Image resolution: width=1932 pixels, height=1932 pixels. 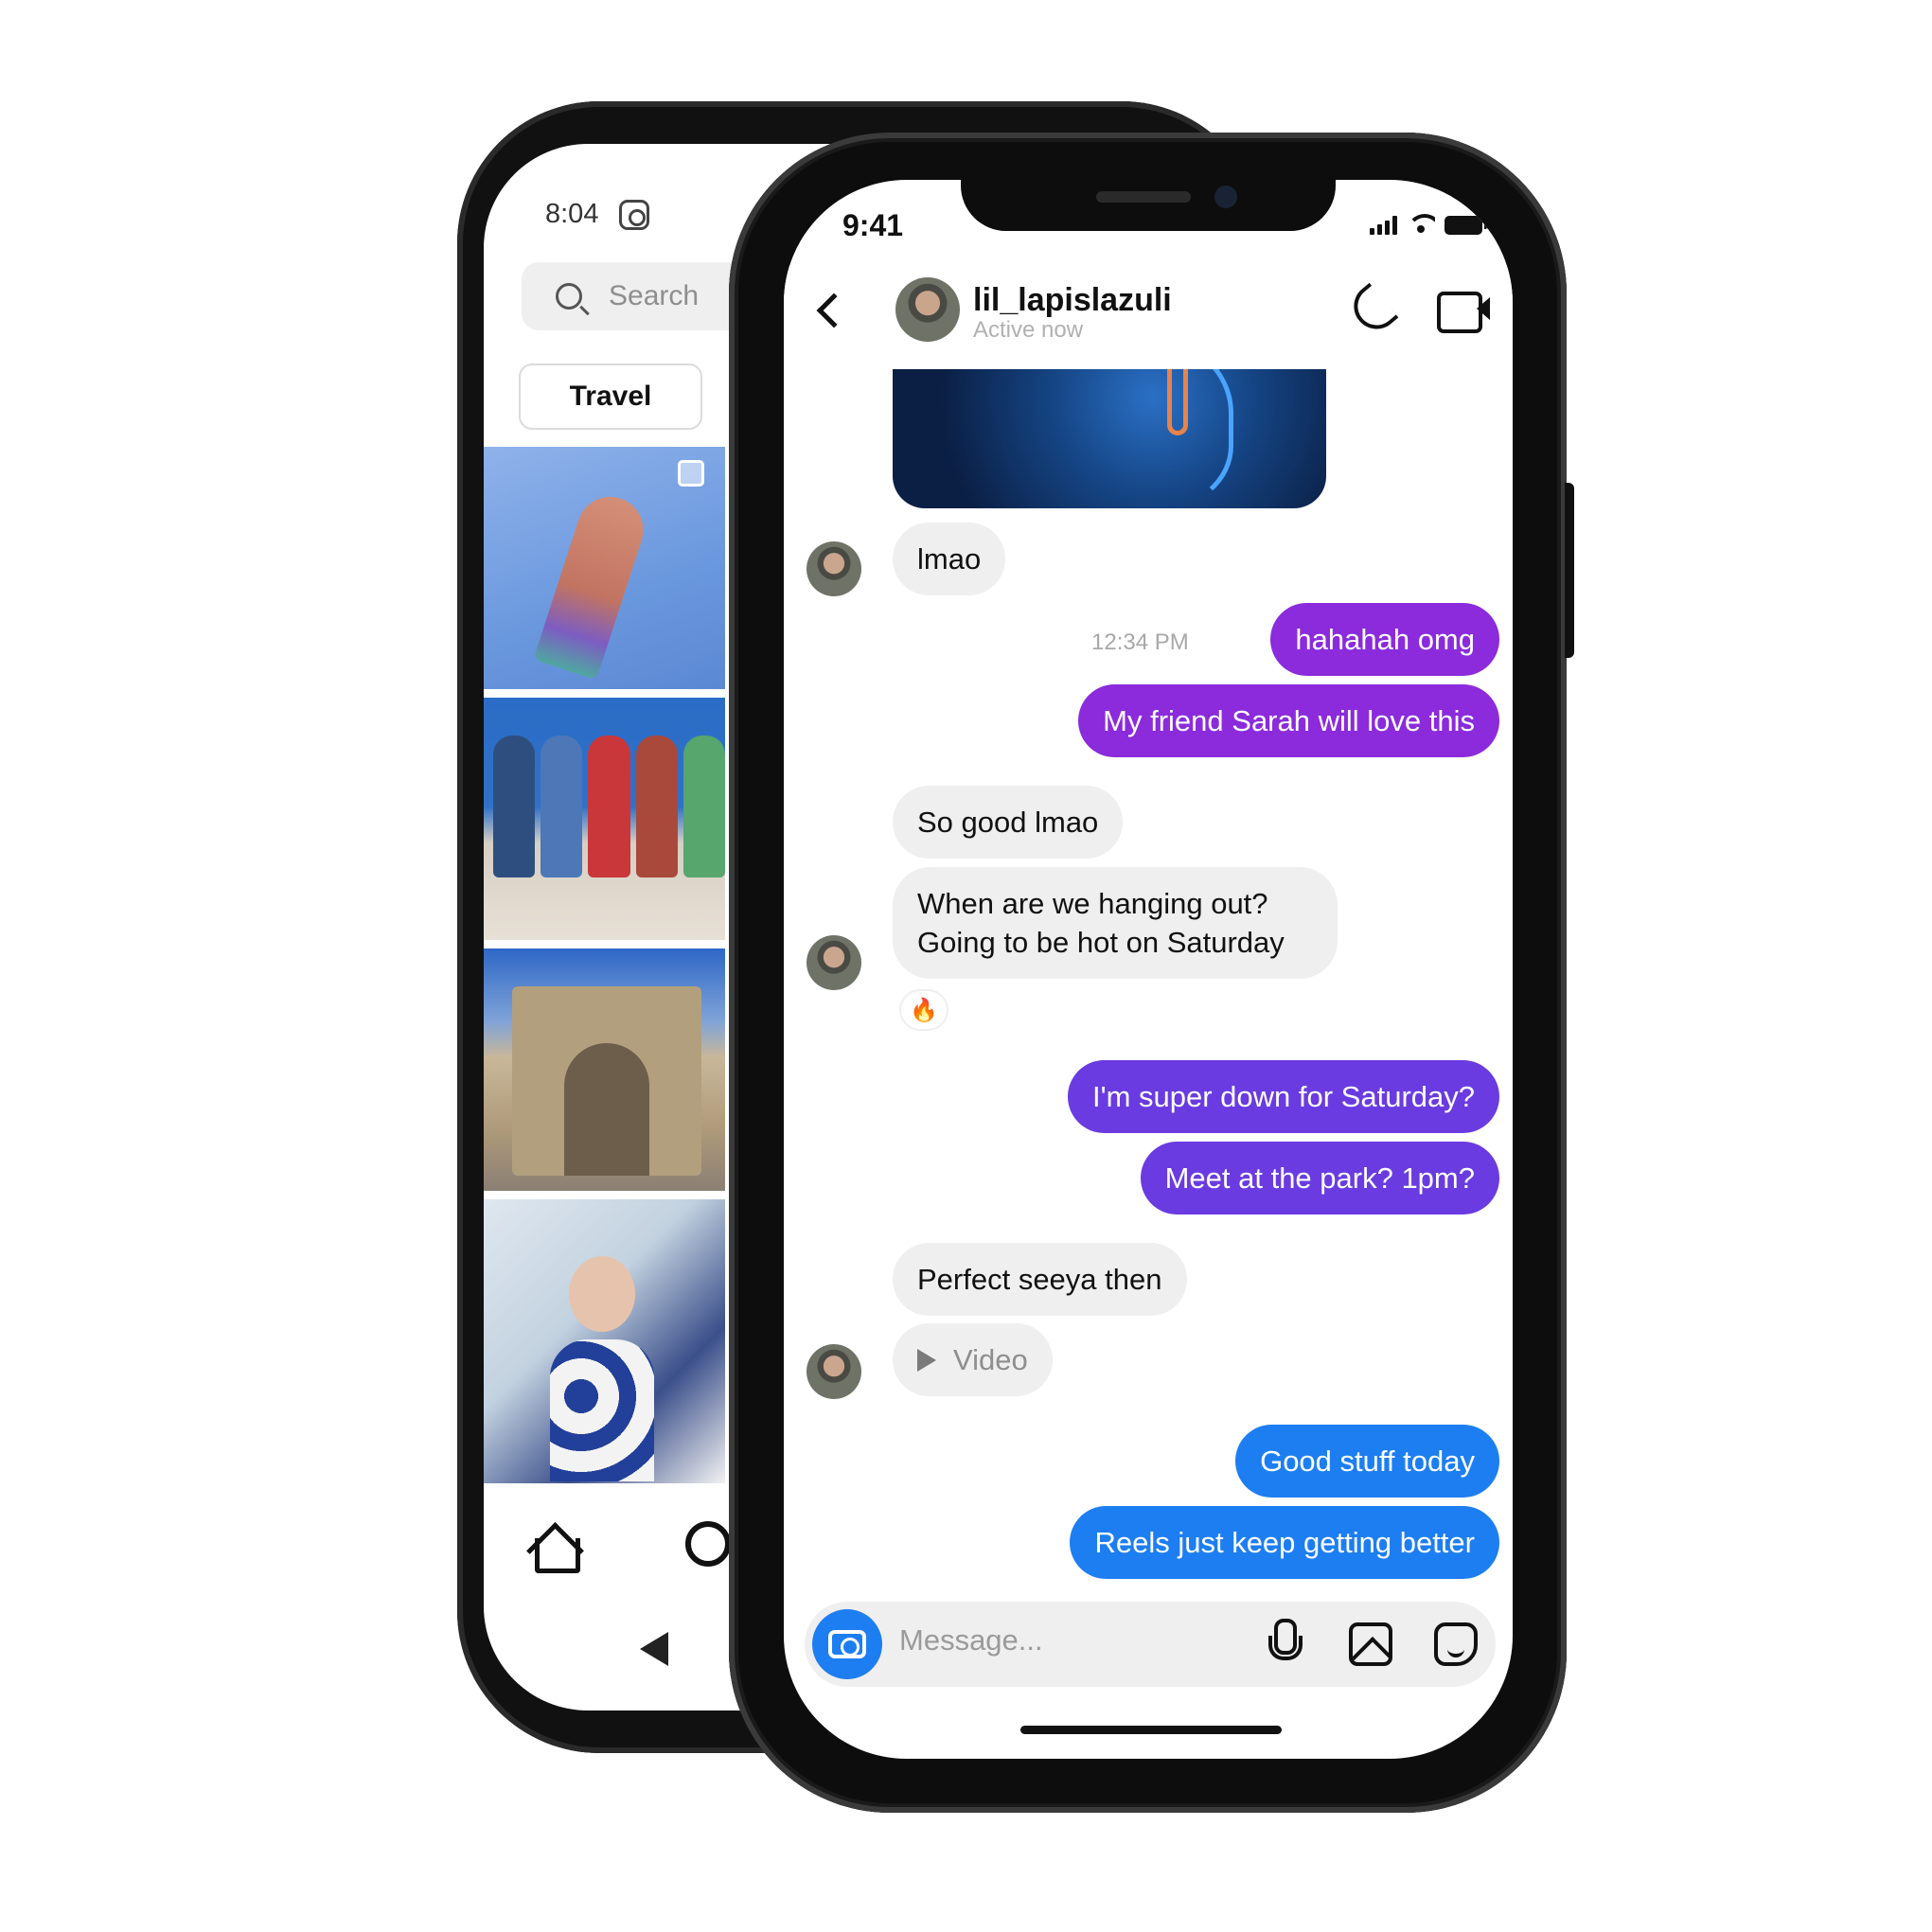 I want to click on camera-icon, so click(x=847, y=1644).